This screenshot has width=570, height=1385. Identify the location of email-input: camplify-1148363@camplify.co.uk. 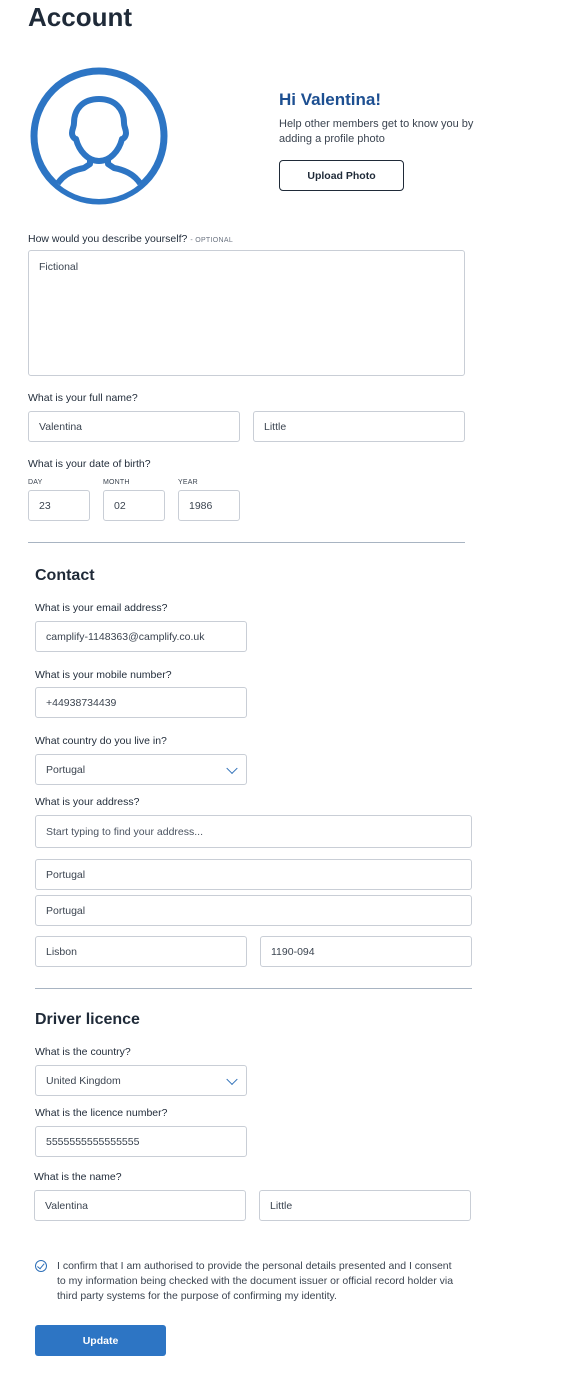
(141, 636).